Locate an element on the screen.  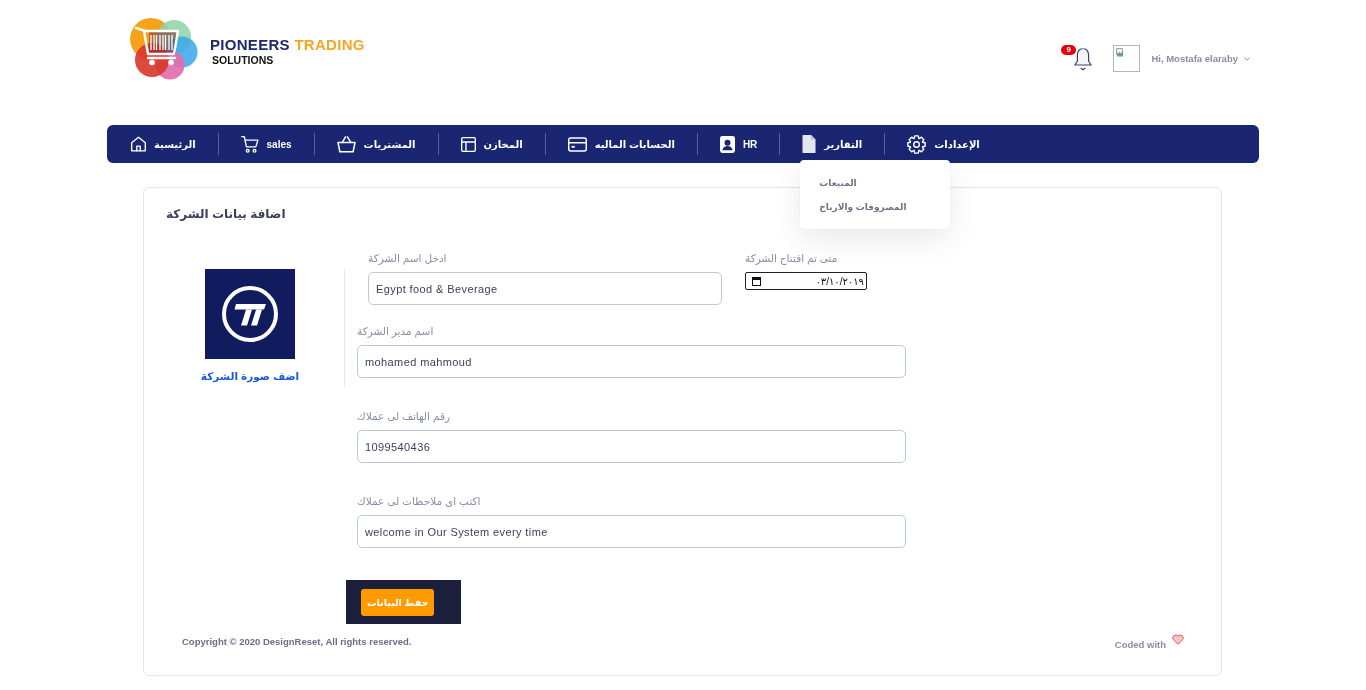
notification-badge: 9 is located at coordinates (1068, 49).